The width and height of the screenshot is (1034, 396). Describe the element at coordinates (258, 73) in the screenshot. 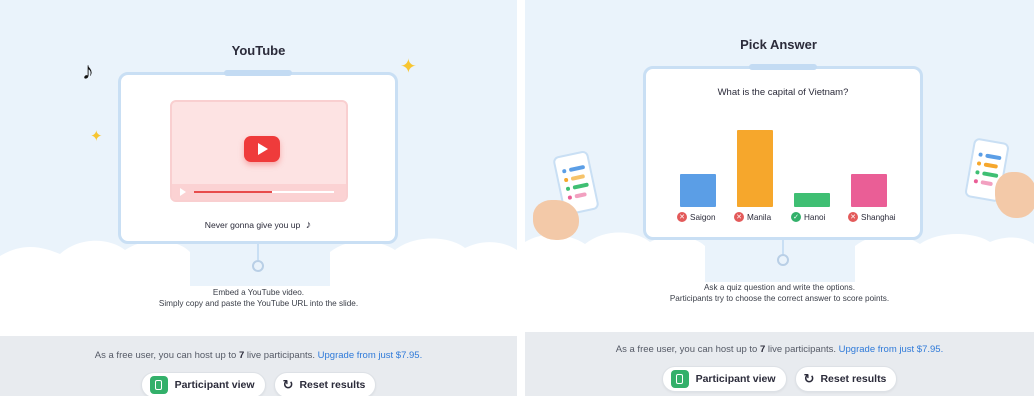

I see `card-handle` at that location.